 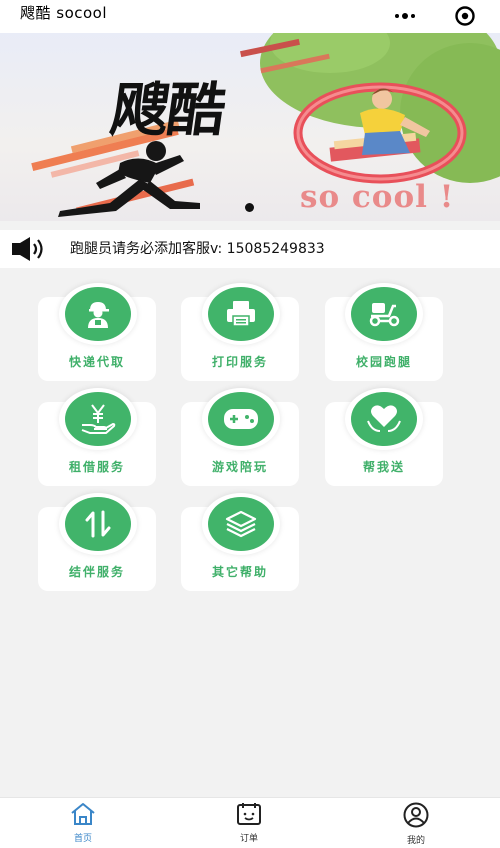 What do you see at coordinates (239, 572) in the screenshot?
I see `service-label: 其它帮助` at bounding box center [239, 572].